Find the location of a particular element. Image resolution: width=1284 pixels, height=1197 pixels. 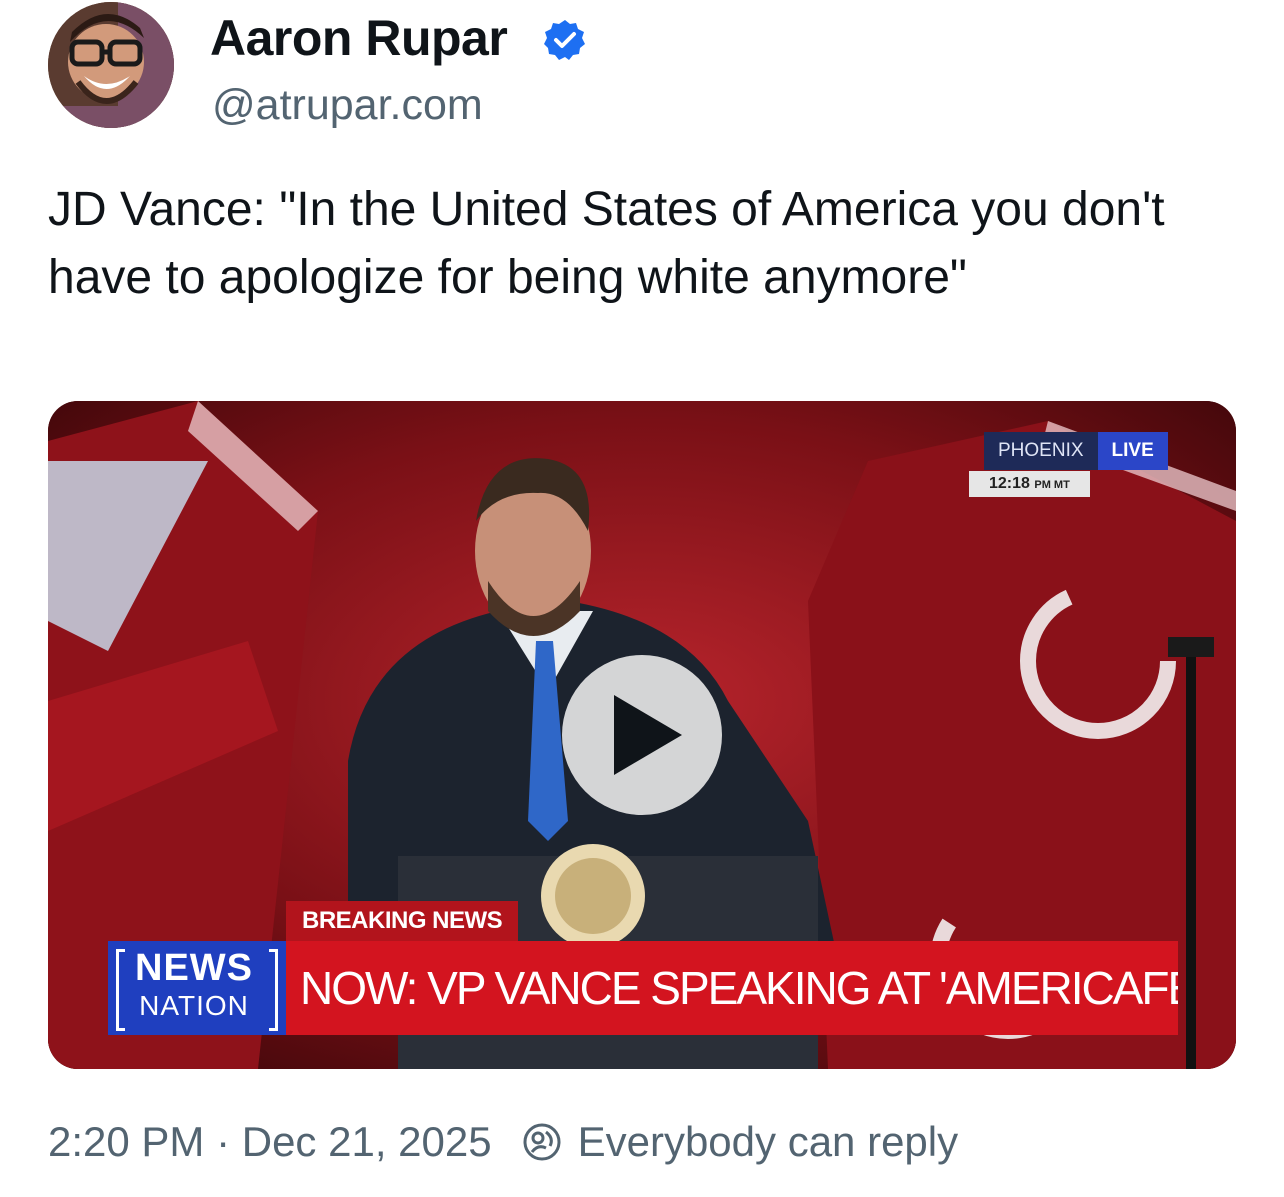

breaking-news-label: BREAKING NEWS is located at coordinates (402, 921).